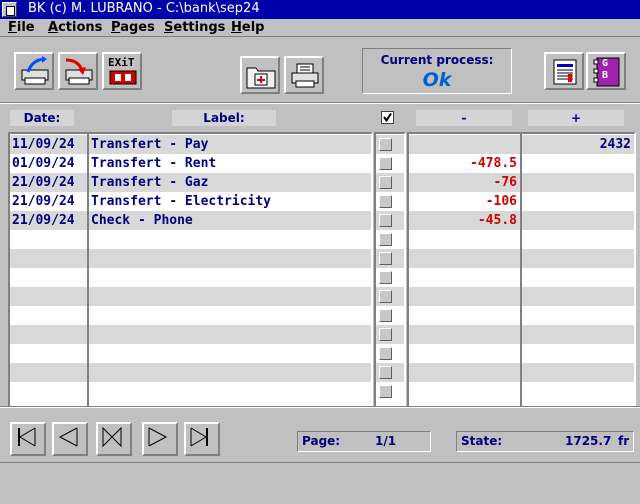 Image resolution: width=640 pixels, height=504 pixels. What do you see at coordinates (230, 144) in the screenshot?
I see `label-cell: Transfert - Pay` at bounding box center [230, 144].